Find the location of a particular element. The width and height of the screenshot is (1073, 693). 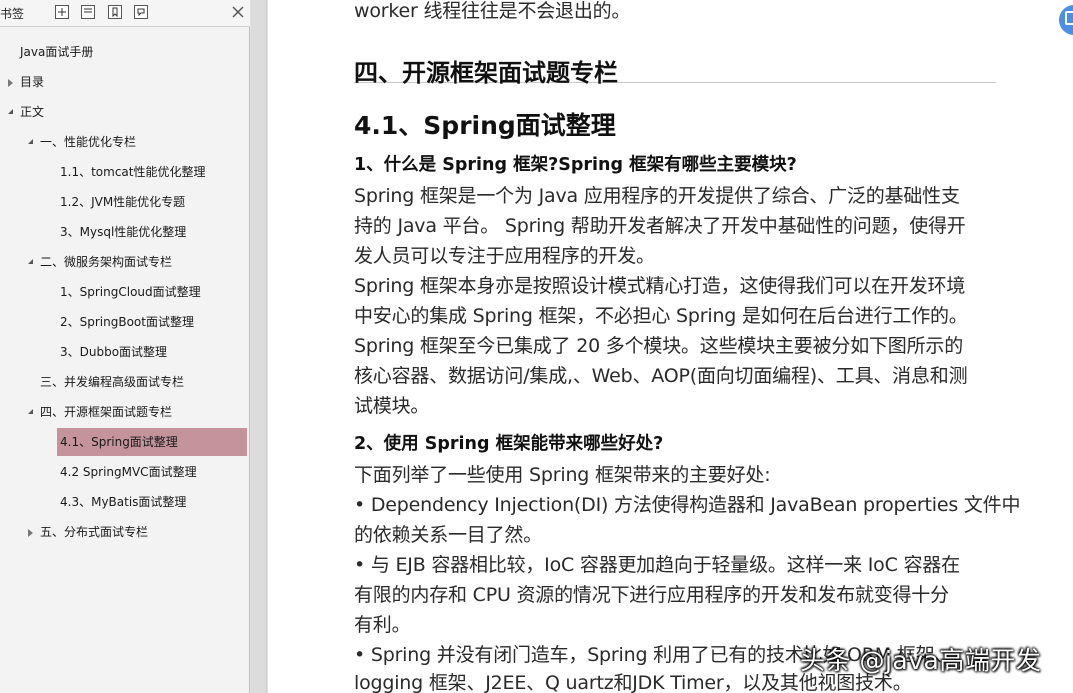

bookmark-label: 3、Mysql性能优化整理 is located at coordinates (123, 232).